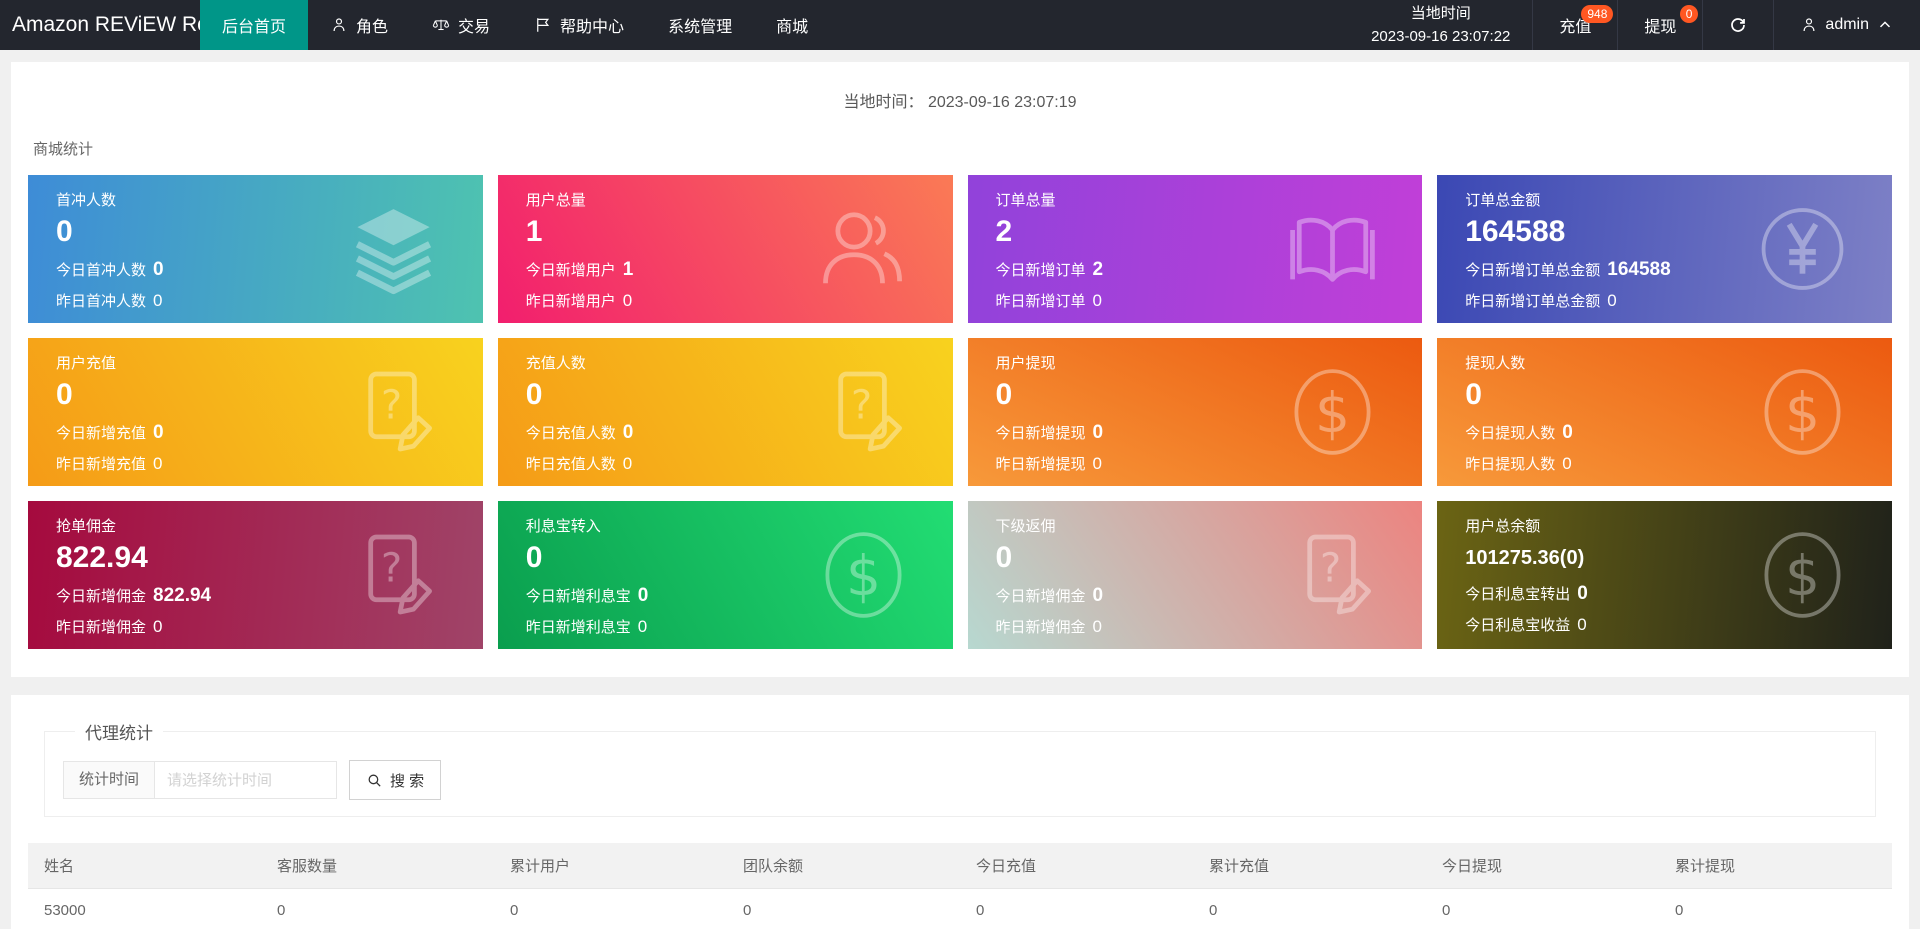 The height and width of the screenshot is (929, 1920). What do you see at coordinates (1332, 249) in the screenshot?
I see `book-icon` at bounding box center [1332, 249].